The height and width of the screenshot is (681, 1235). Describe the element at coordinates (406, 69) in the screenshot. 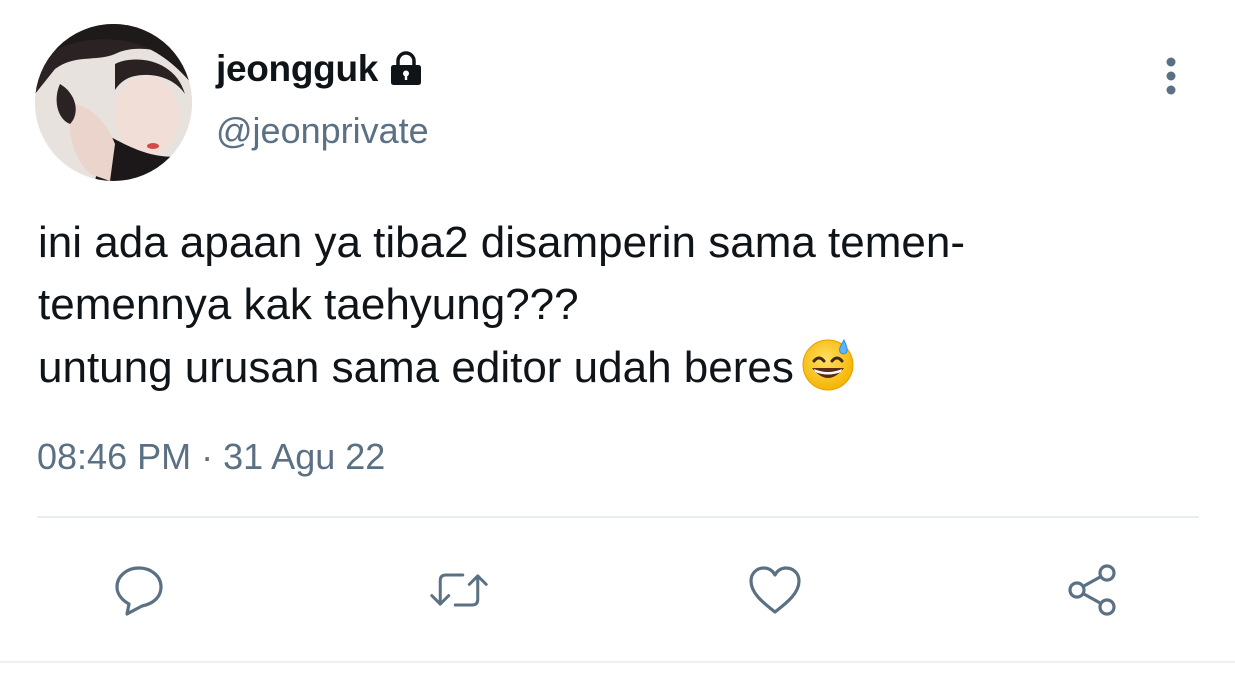

I see `lock-icon` at that location.